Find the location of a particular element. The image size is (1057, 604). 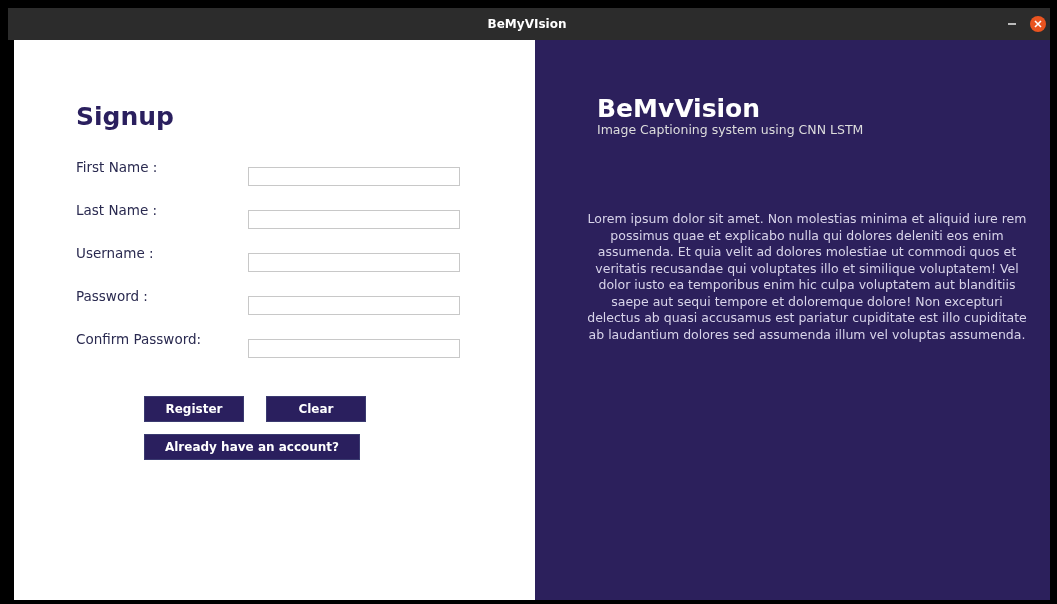

field-label: First Name : is located at coordinates (117, 167).